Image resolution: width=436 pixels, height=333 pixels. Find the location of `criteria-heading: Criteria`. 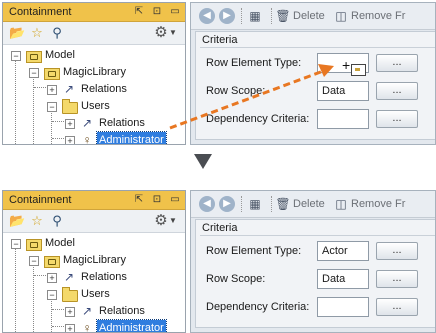

criteria-heading: Criteria is located at coordinates (220, 228).